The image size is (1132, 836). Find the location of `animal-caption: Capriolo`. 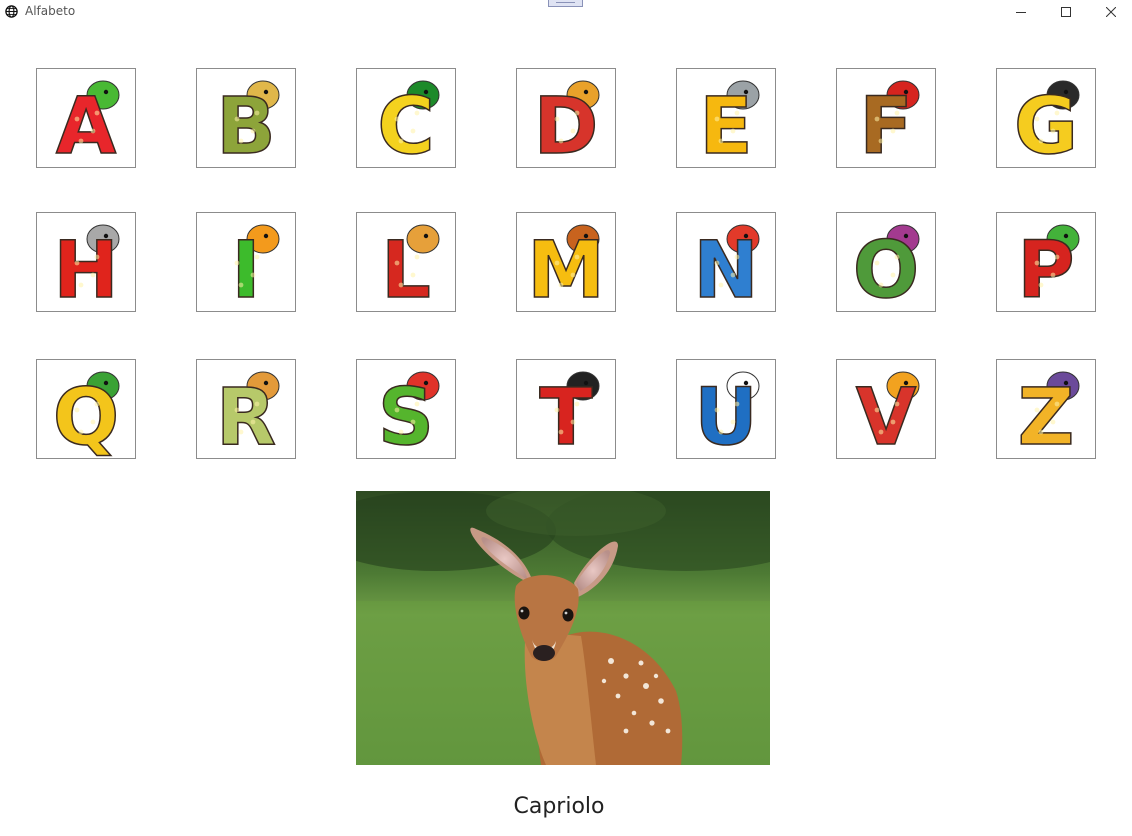

animal-caption: Capriolo is located at coordinates (559, 806).